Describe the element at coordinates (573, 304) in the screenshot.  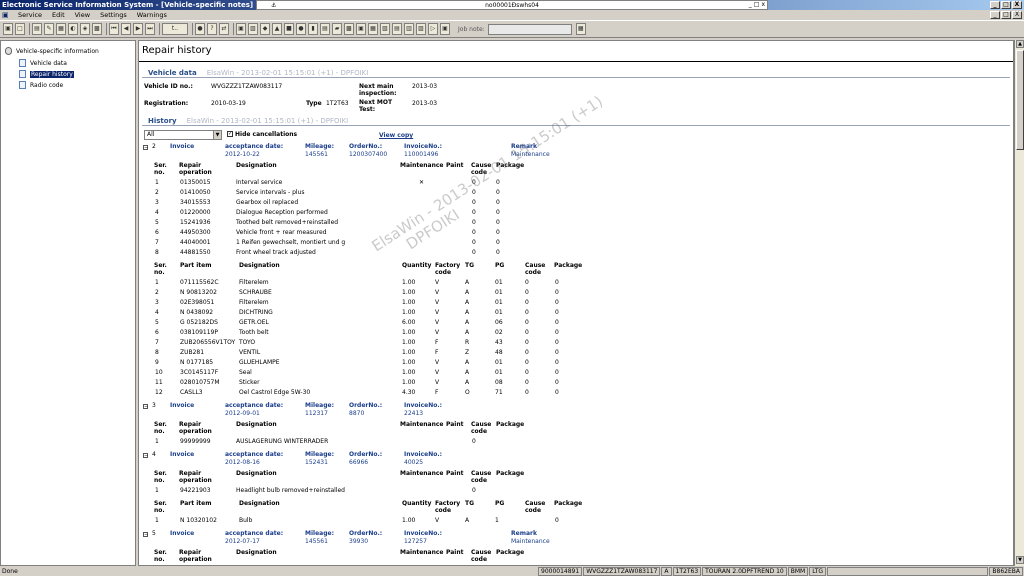
I see `part-row: 3 02E398051 Filterelem 1.00 V A 01 0 0` at that location.